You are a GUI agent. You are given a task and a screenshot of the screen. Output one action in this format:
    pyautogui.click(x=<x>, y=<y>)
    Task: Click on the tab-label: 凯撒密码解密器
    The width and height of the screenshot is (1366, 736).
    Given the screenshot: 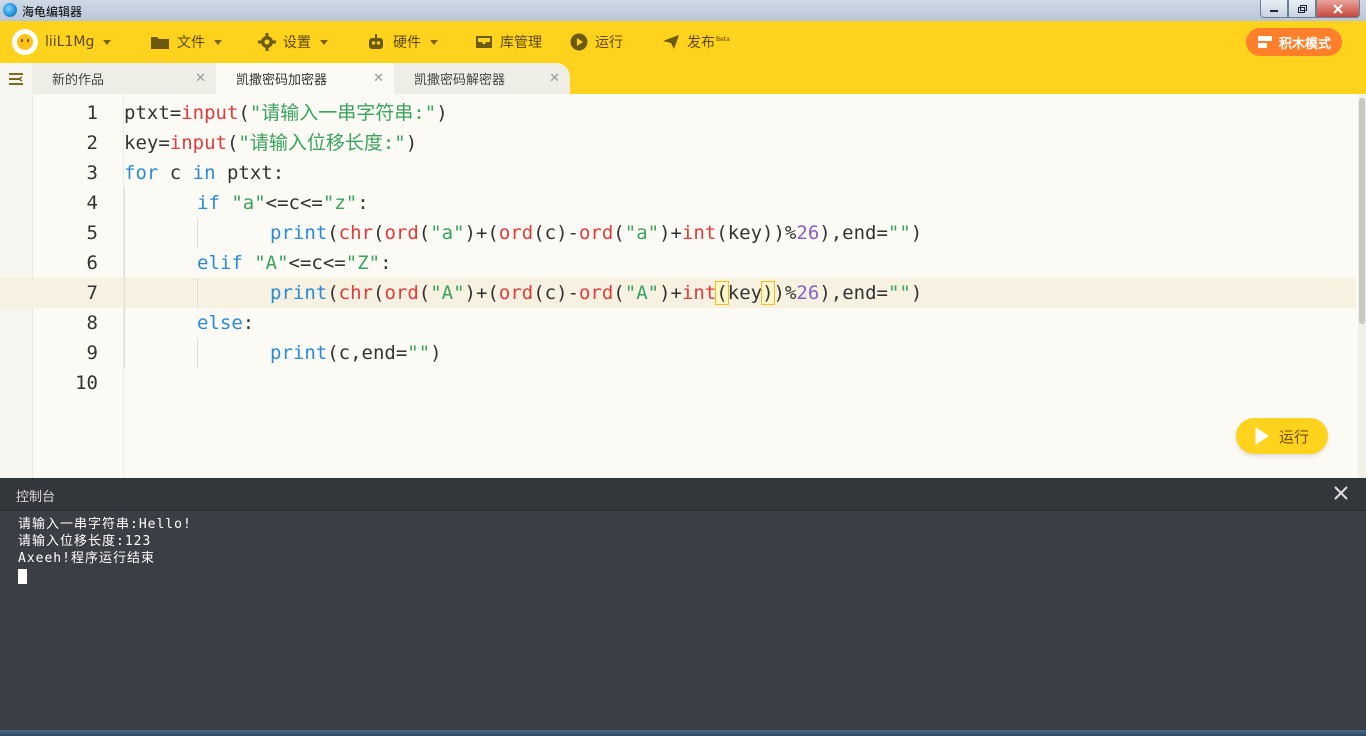 What is the action you would take?
    pyautogui.click(x=460, y=80)
    